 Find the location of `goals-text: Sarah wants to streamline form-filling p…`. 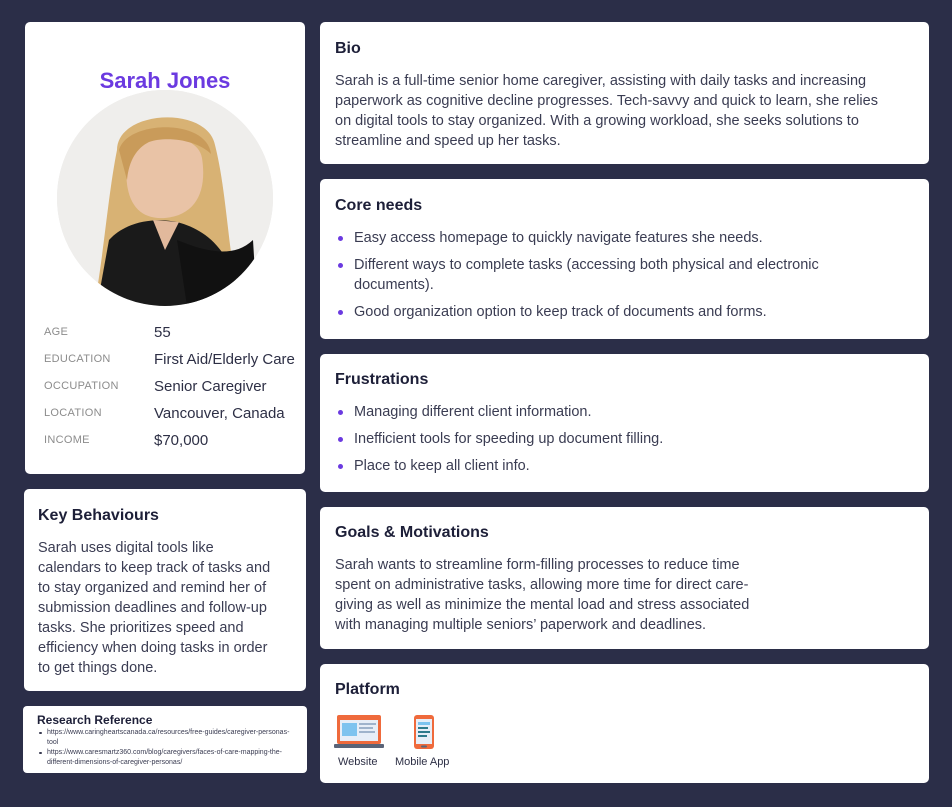

goals-text: Sarah wants to streamline form-filling p… is located at coordinates (542, 595).